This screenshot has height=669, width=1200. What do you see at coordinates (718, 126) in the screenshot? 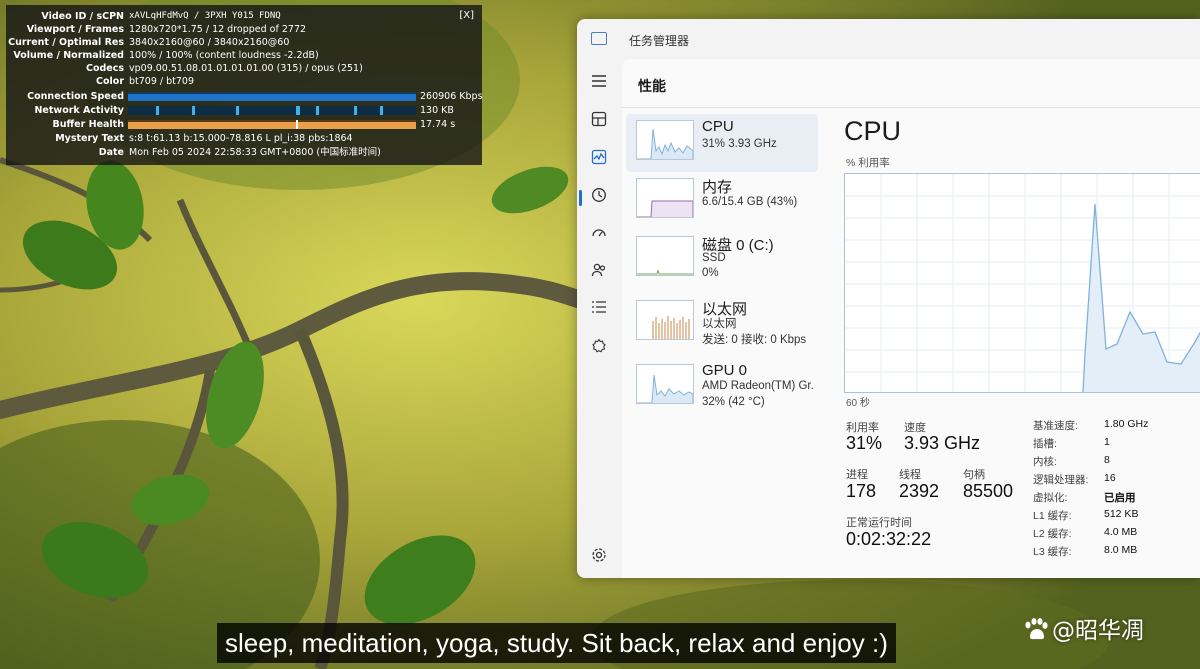
I see `resource-name: CPU` at bounding box center [718, 126].